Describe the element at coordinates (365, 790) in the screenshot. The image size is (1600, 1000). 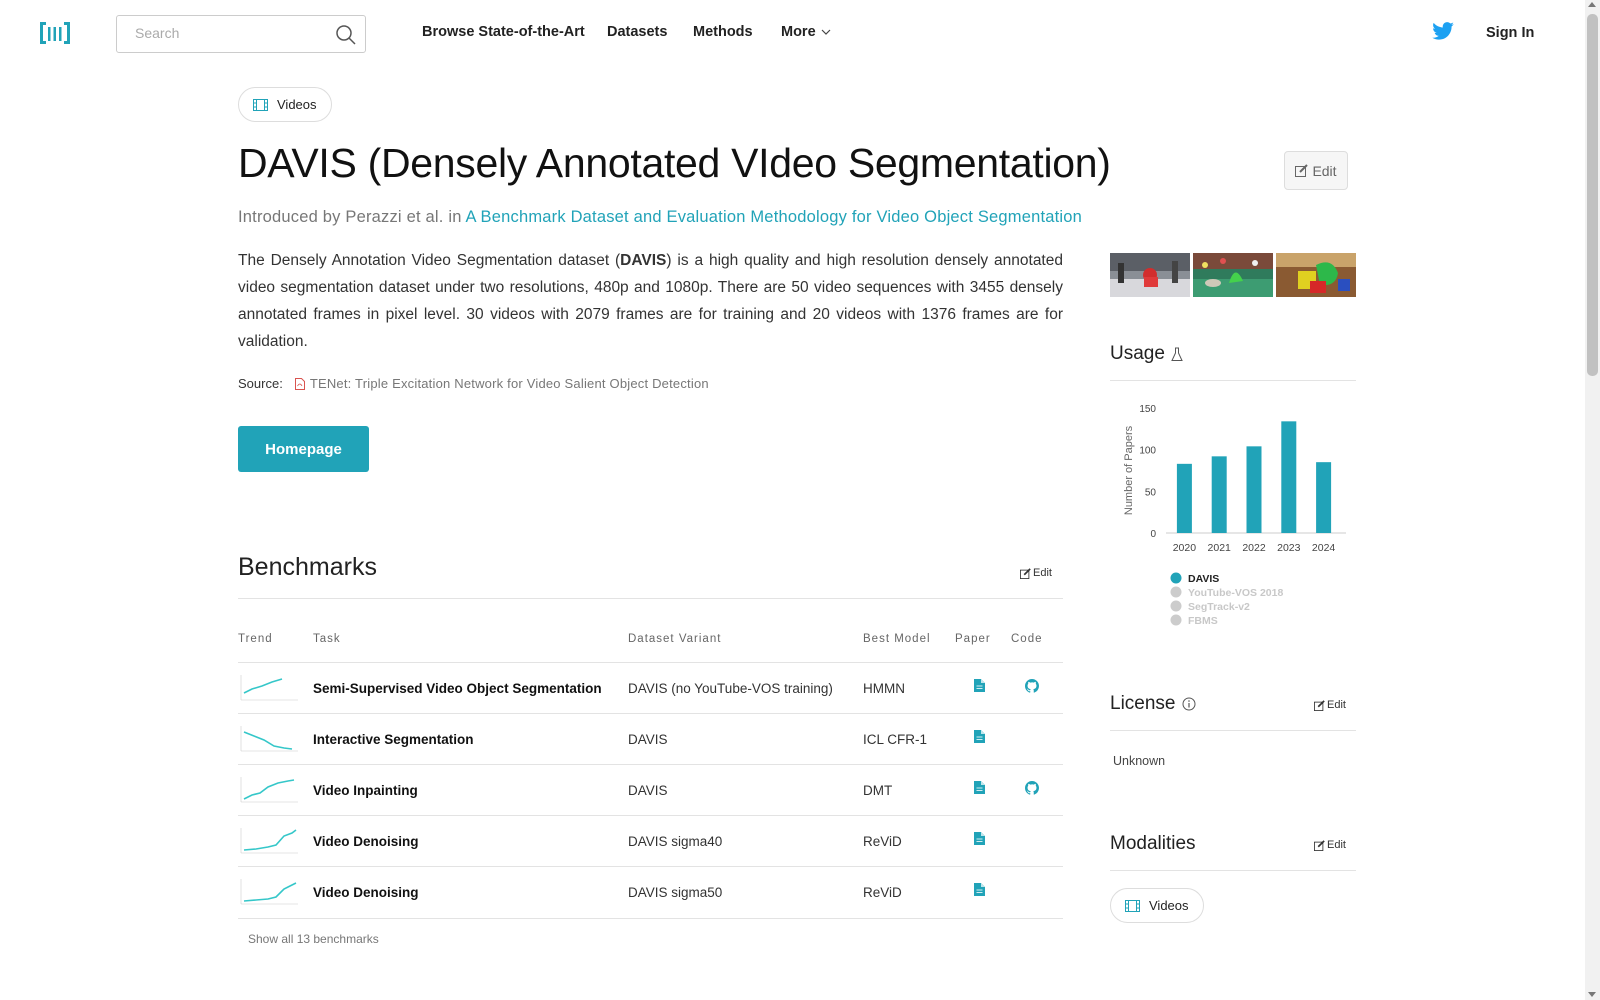
I see `benchmark-task-link: Video Inpainting` at that location.